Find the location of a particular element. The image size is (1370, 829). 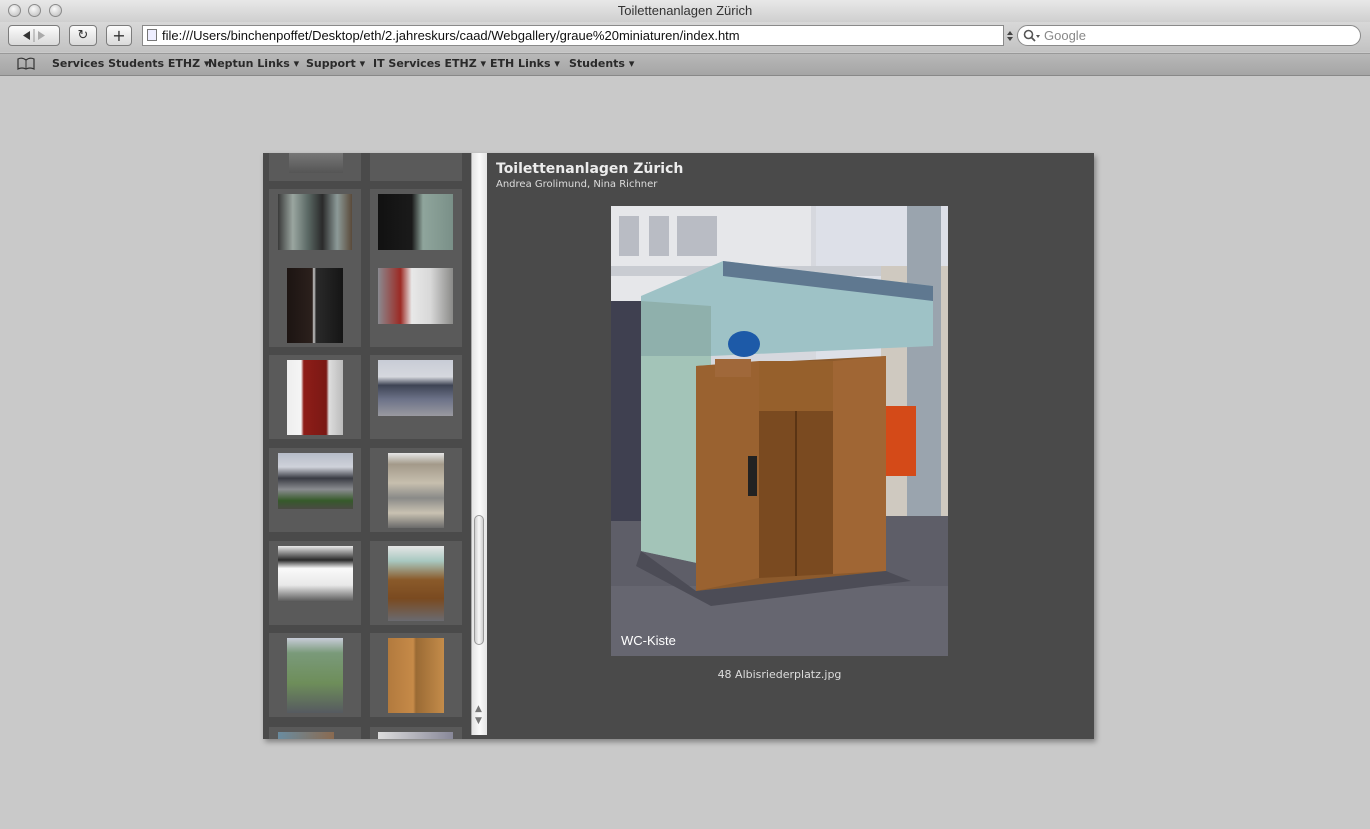

wc-kiste-photo-illustration is located at coordinates (779, 431).